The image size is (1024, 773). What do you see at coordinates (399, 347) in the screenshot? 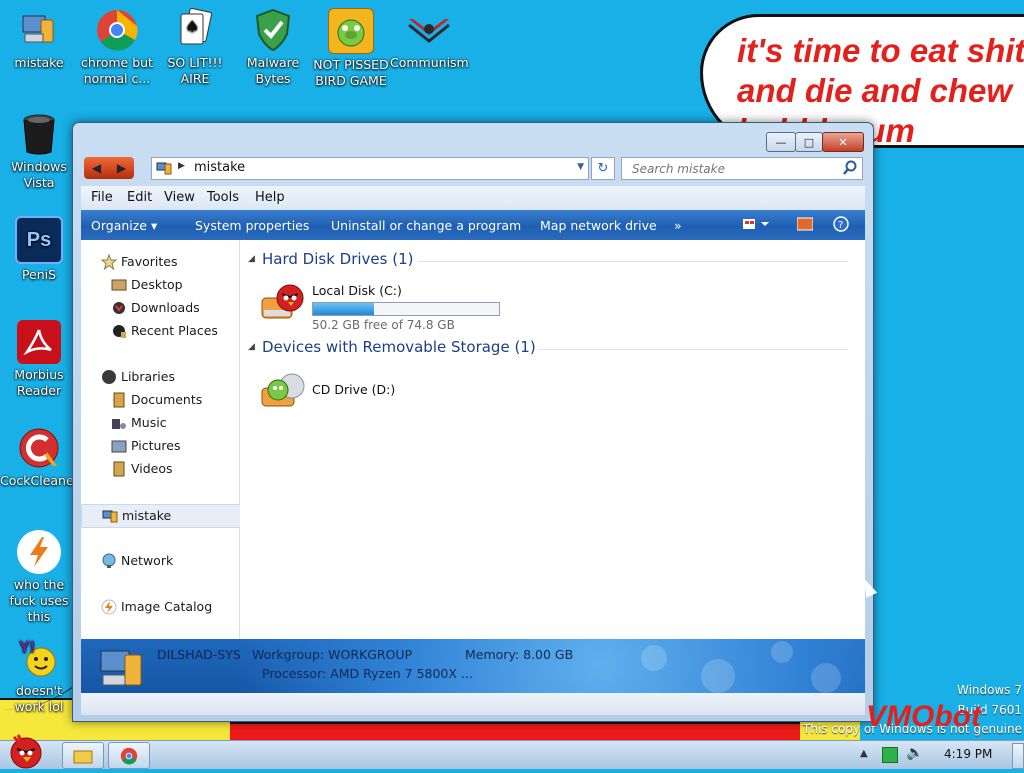
I see `group-title: Devices with Removable Storage (1)` at bounding box center [399, 347].